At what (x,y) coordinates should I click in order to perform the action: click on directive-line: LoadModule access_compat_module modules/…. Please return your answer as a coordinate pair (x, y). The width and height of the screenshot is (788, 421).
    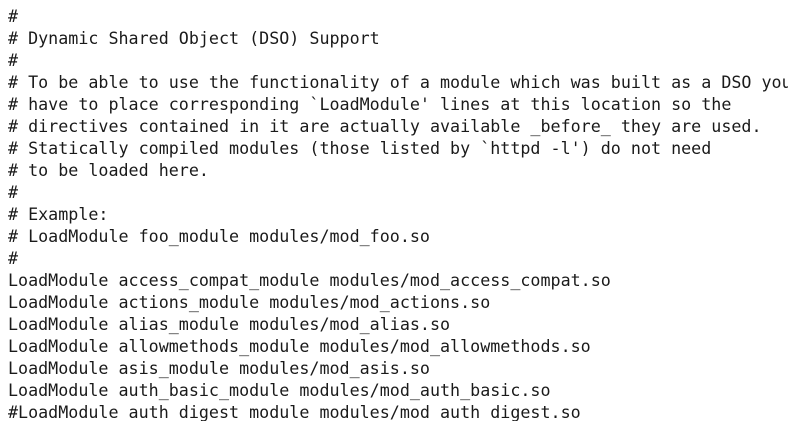
    Looking at the image, I should click on (309, 280).